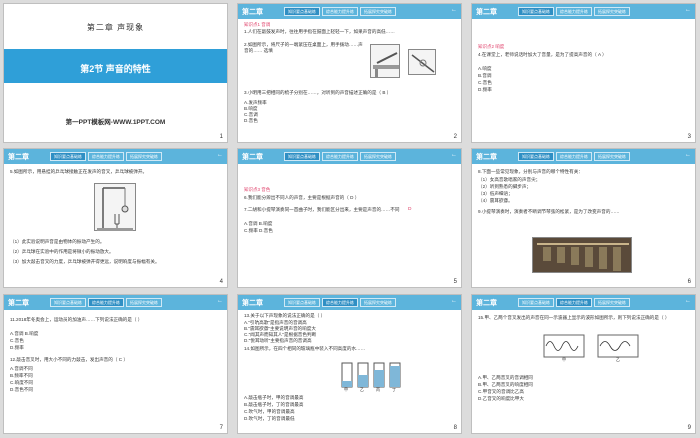  I want to click on option-b: B.敲击瓶子时，丁的音调最高, so click(274, 404).